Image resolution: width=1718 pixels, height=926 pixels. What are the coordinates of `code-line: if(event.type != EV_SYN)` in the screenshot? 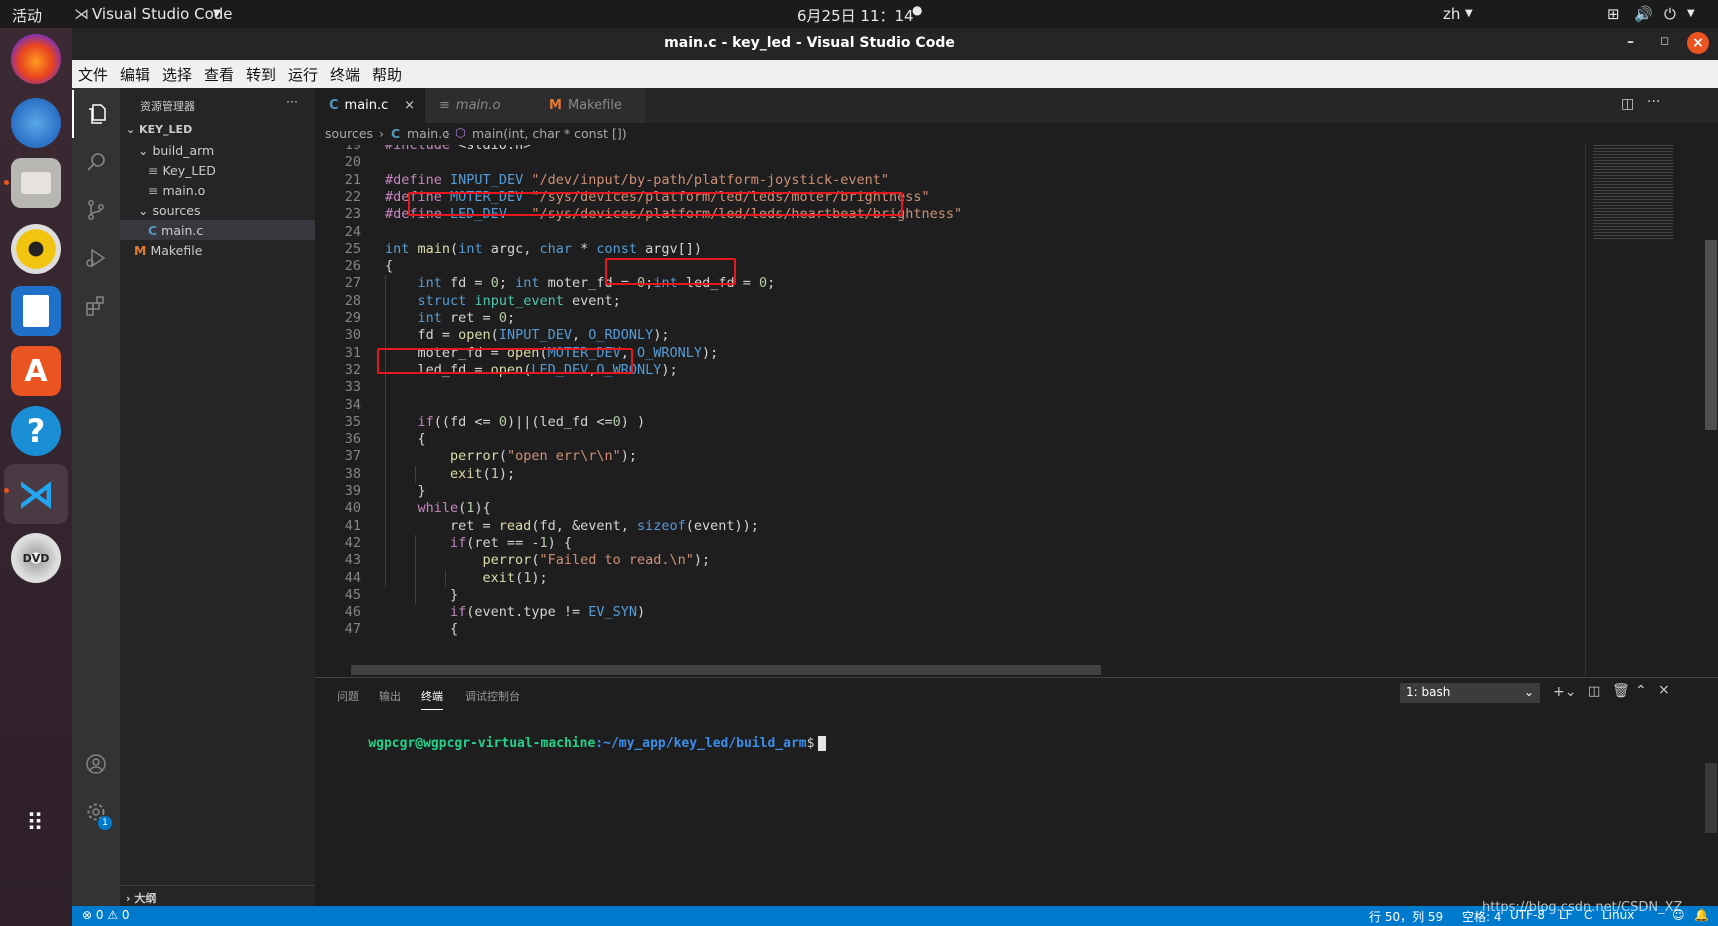 It's located at (515, 612).